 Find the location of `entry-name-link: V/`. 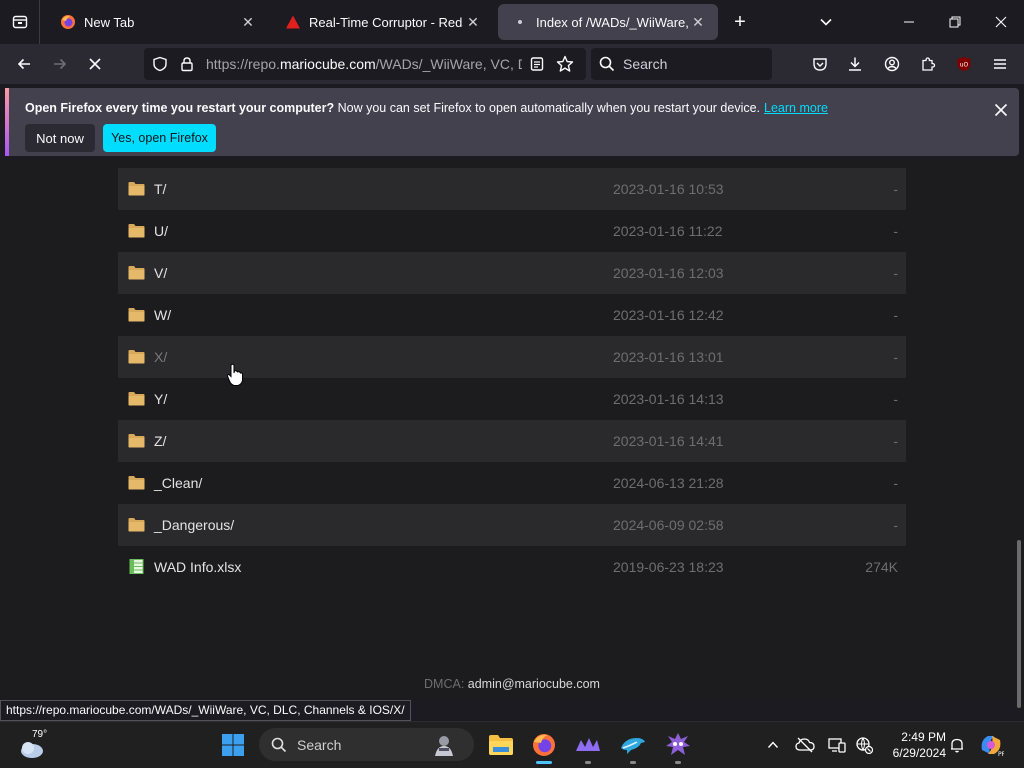

entry-name-link: V/ is located at coordinates (160, 273).